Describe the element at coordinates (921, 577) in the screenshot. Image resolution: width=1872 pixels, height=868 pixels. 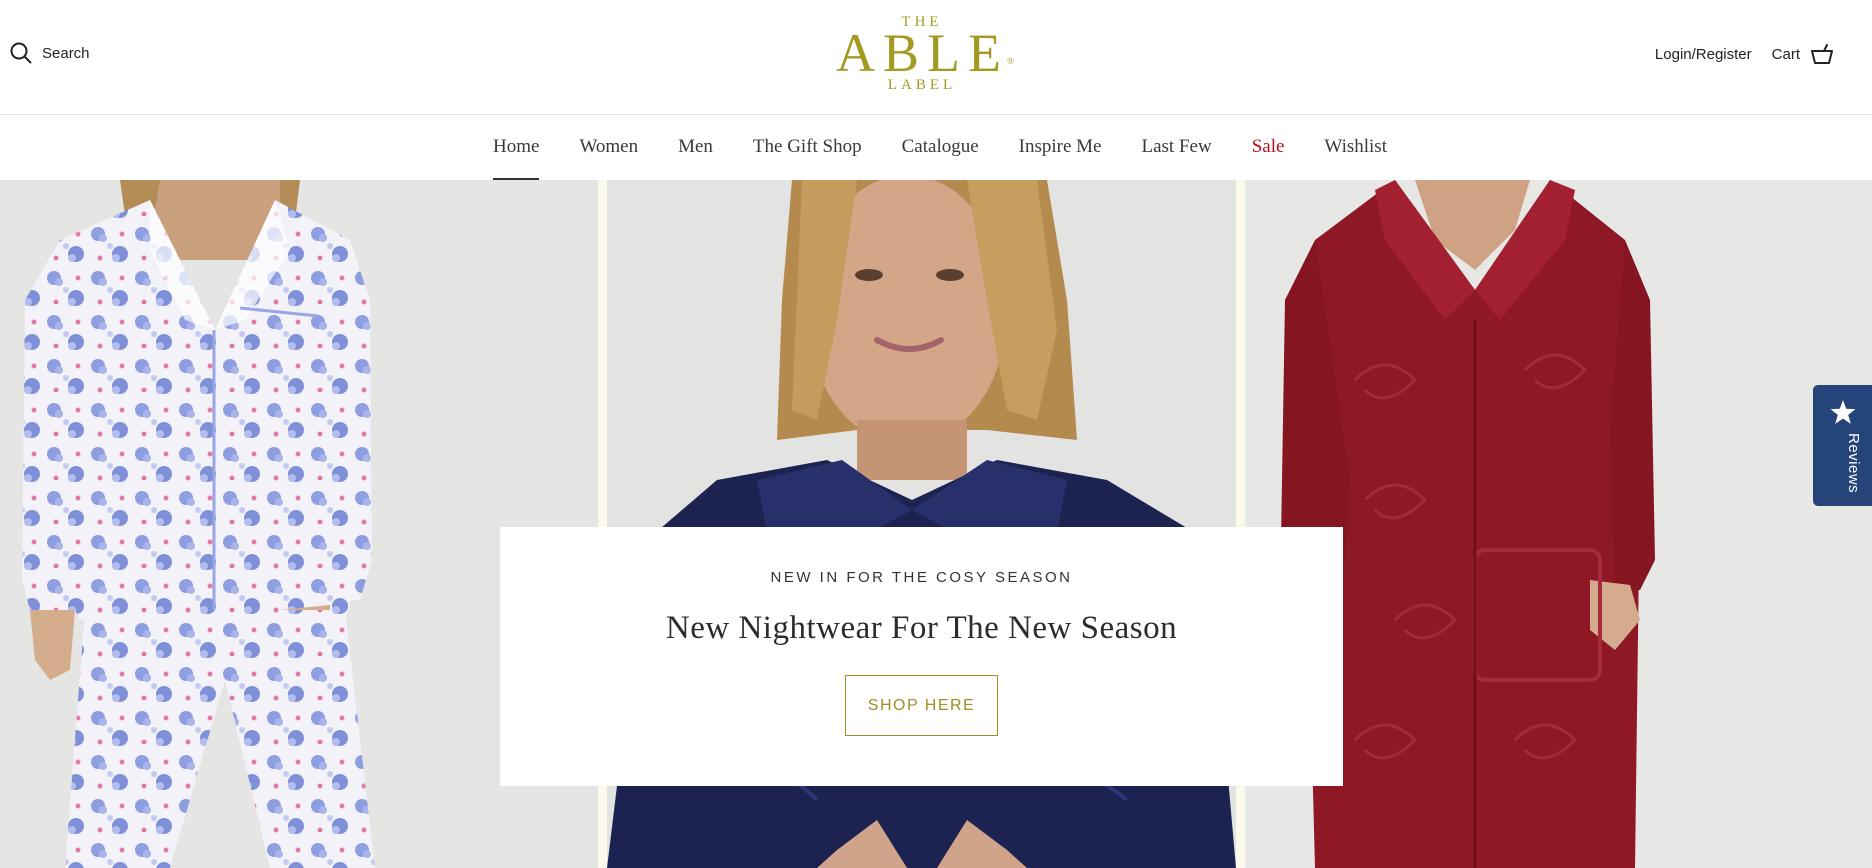
I see `promo-eyebrow: NEW IN FOR THE COSY SEASON` at that location.